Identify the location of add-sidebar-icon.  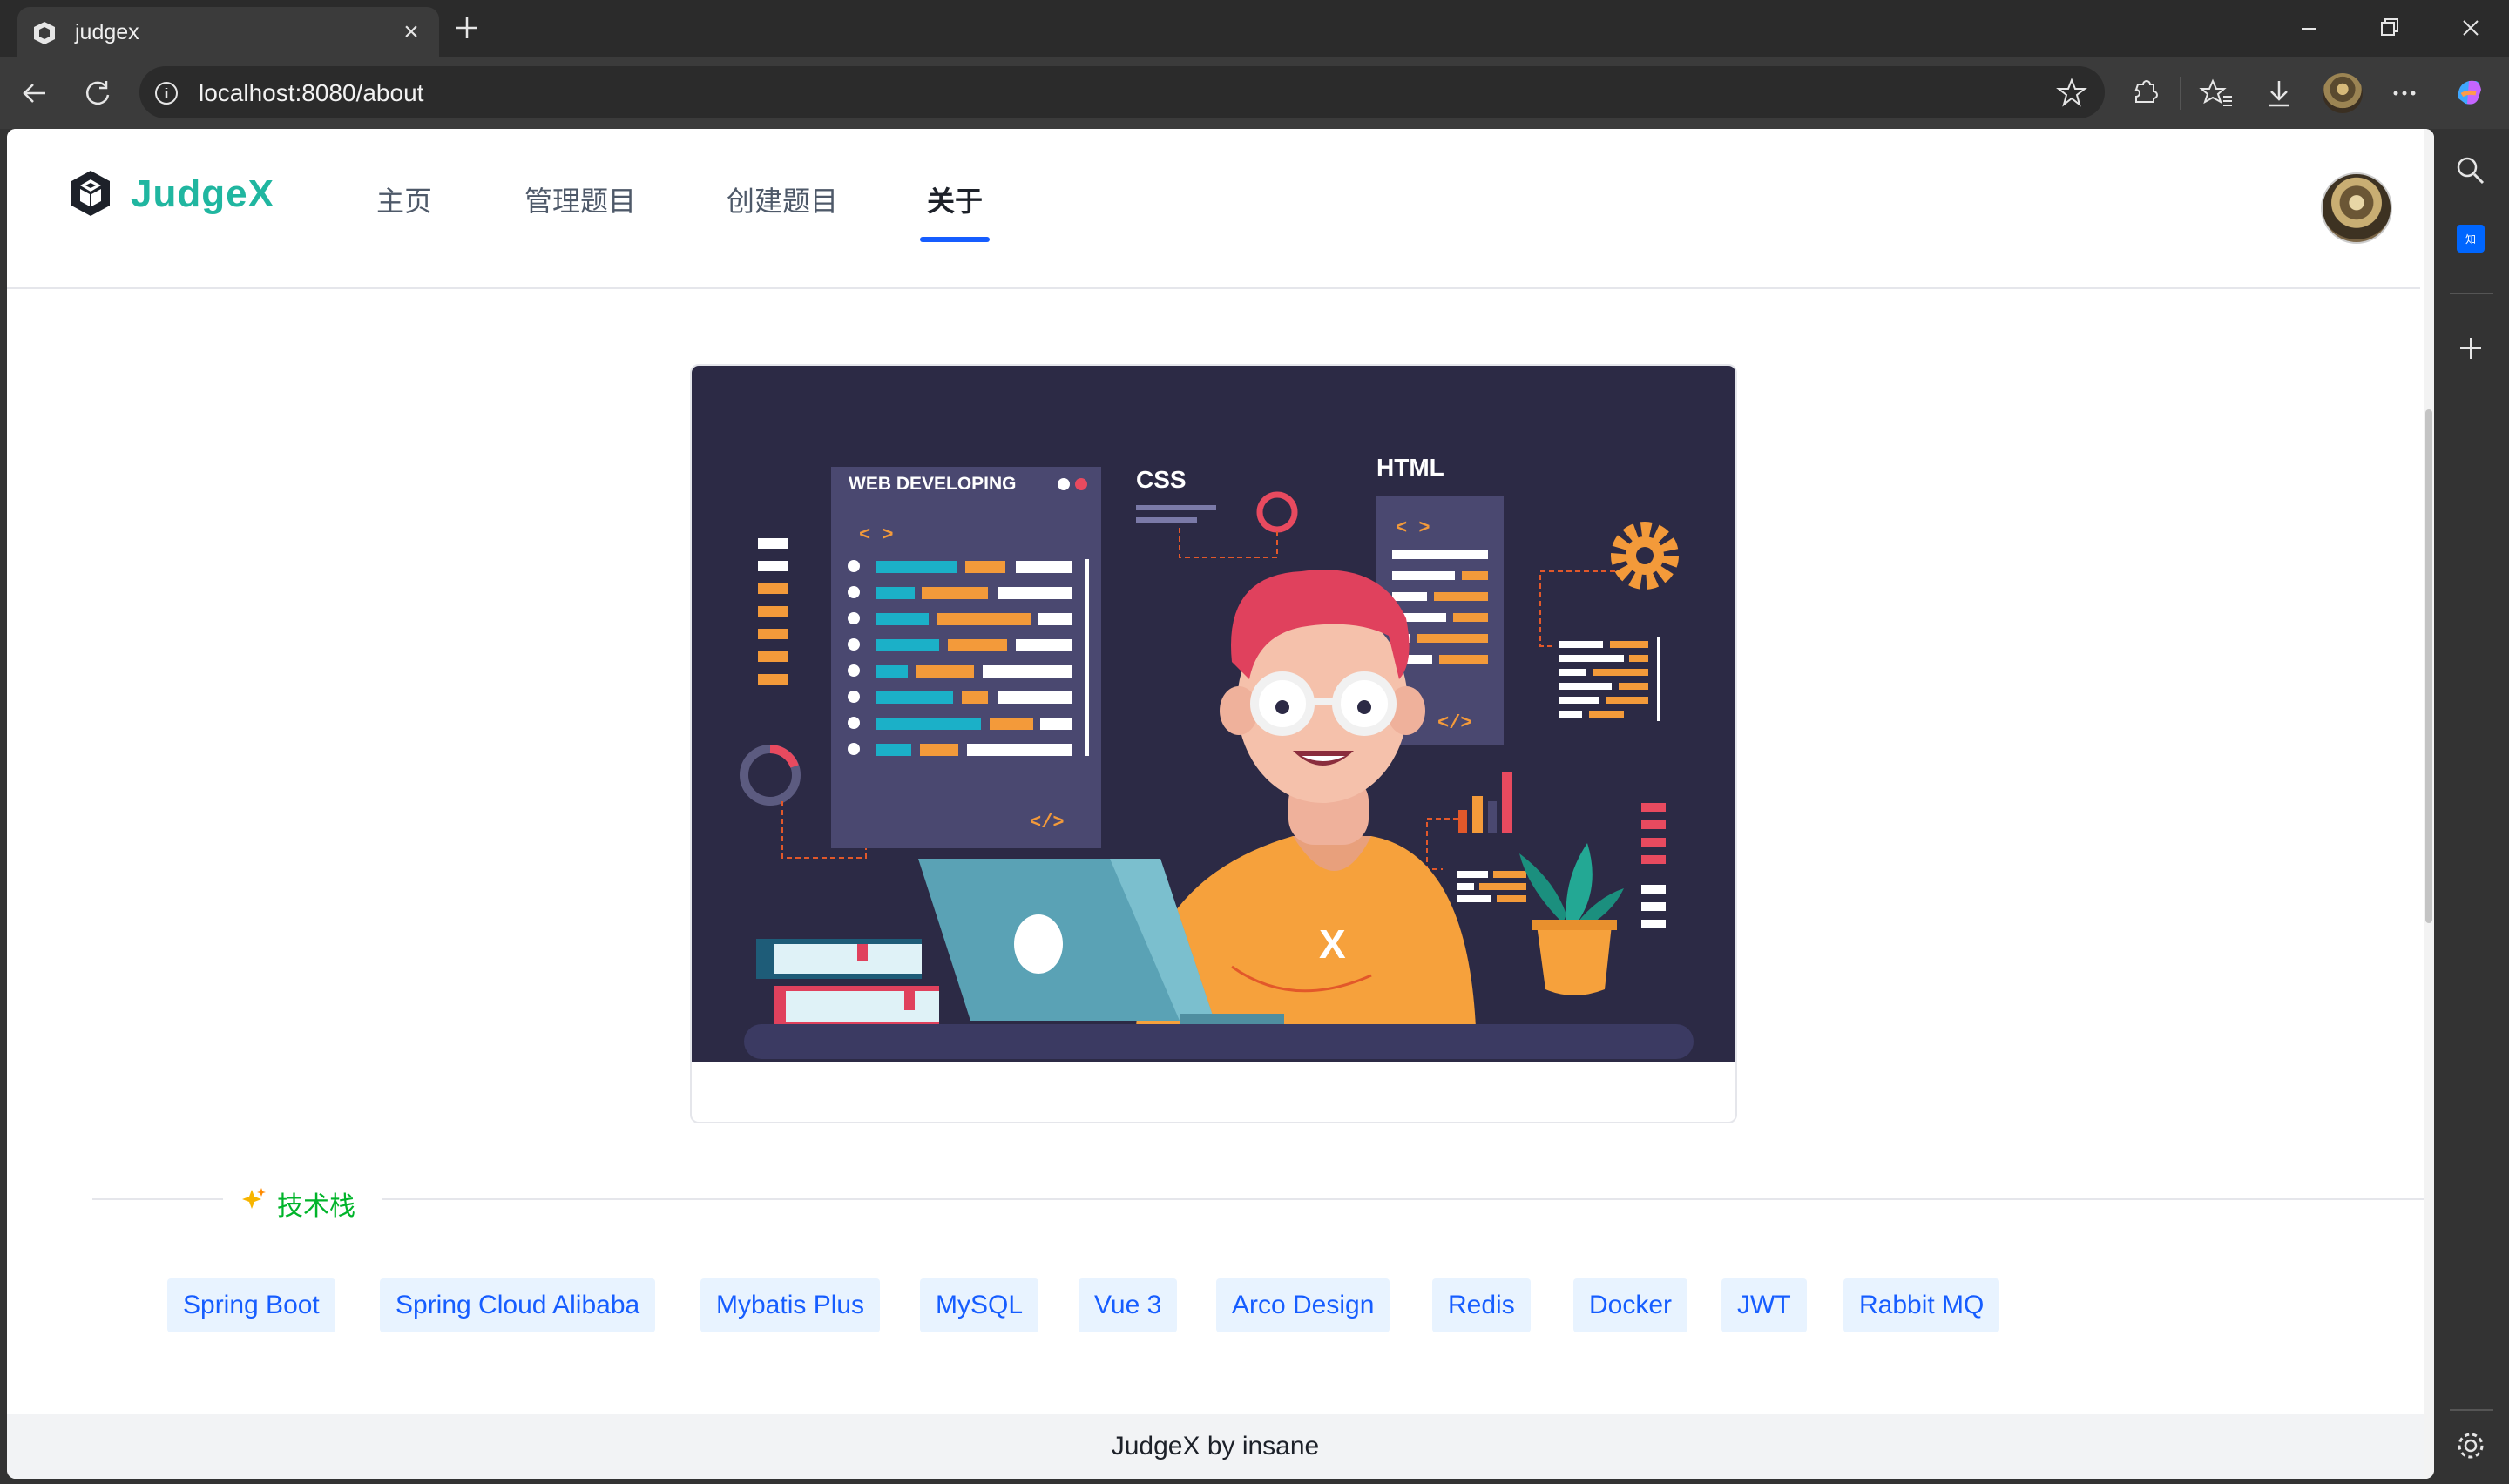
(2470, 348).